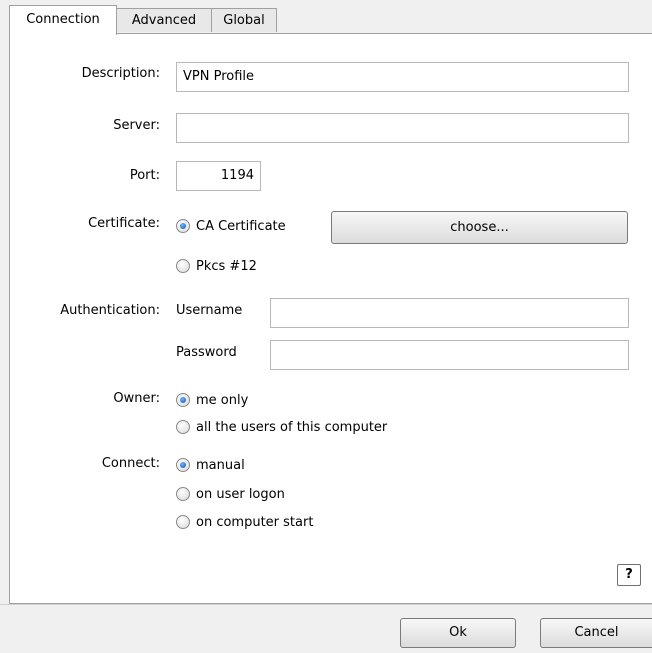 This screenshot has height=653, width=652. What do you see at coordinates (220, 465) in the screenshot?
I see `connect-manual-label: manual` at bounding box center [220, 465].